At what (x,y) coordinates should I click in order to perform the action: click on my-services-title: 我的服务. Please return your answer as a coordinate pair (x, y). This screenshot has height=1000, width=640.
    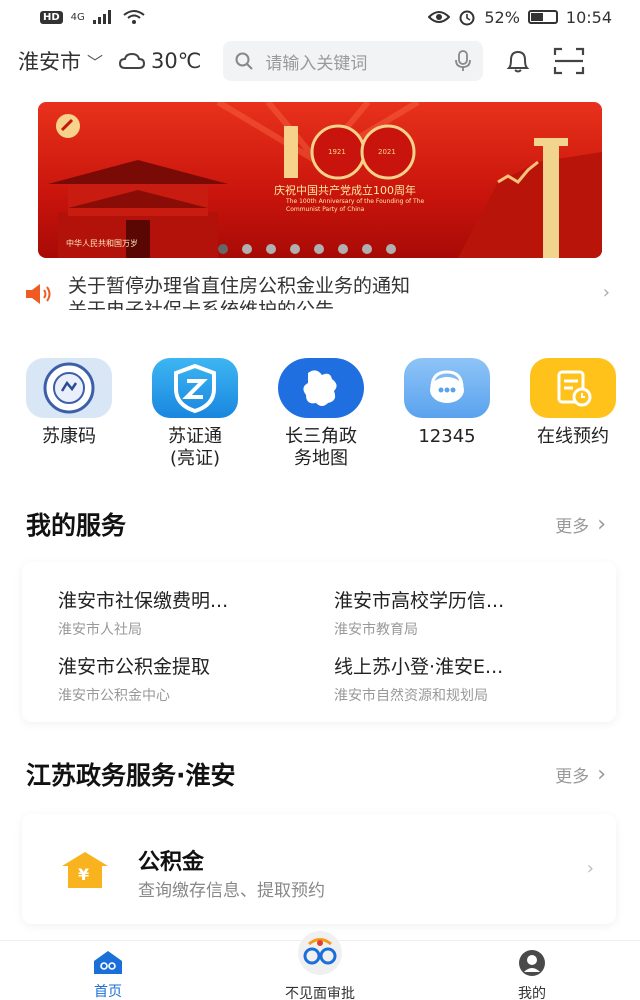
    Looking at the image, I should click on (76, 525).